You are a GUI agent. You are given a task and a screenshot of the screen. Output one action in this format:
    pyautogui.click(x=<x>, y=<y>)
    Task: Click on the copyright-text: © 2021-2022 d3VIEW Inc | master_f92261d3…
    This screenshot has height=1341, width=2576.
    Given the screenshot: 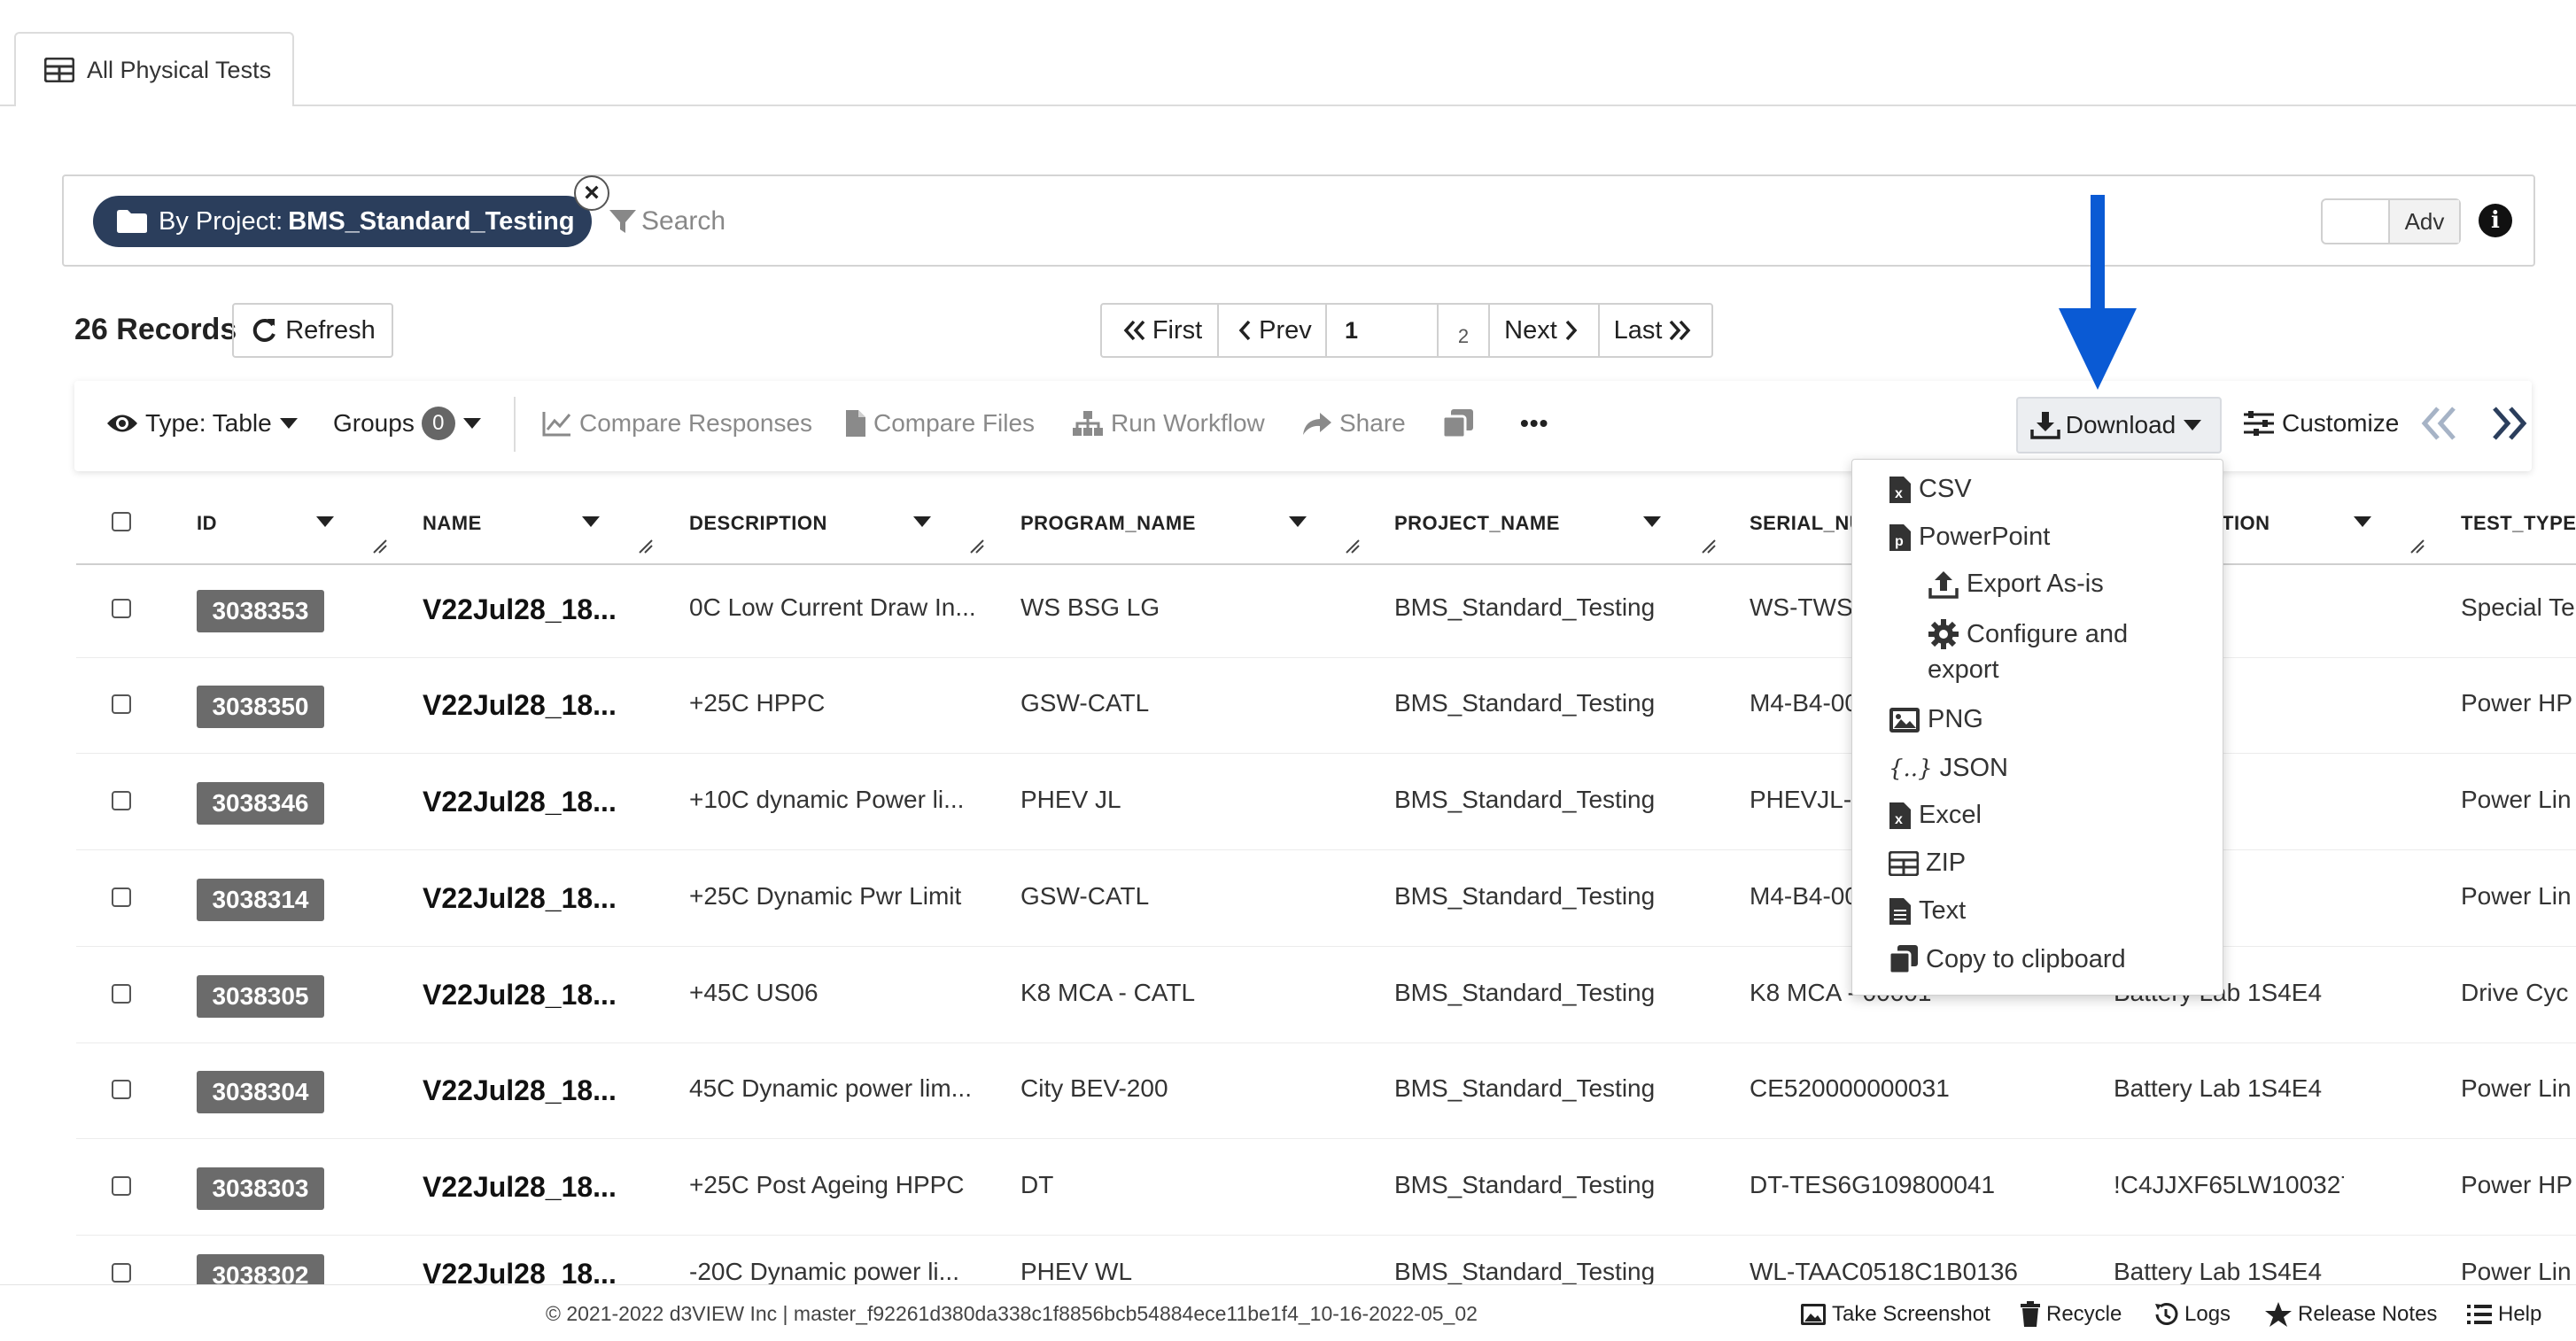 What is the action you would take?
    pyautogui.click(x=1012, y=1313)
    